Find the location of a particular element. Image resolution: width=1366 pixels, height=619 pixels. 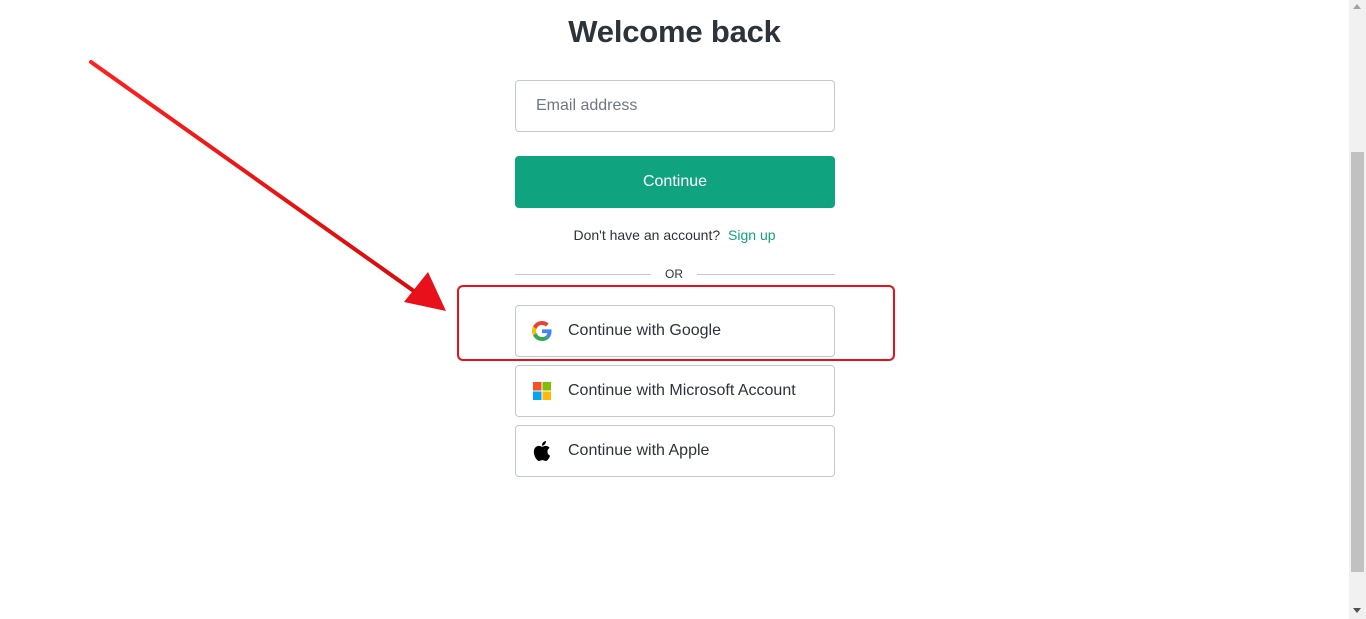

signup-prompt: Don't have an account? Sign up is located at coordinates (674, 235).